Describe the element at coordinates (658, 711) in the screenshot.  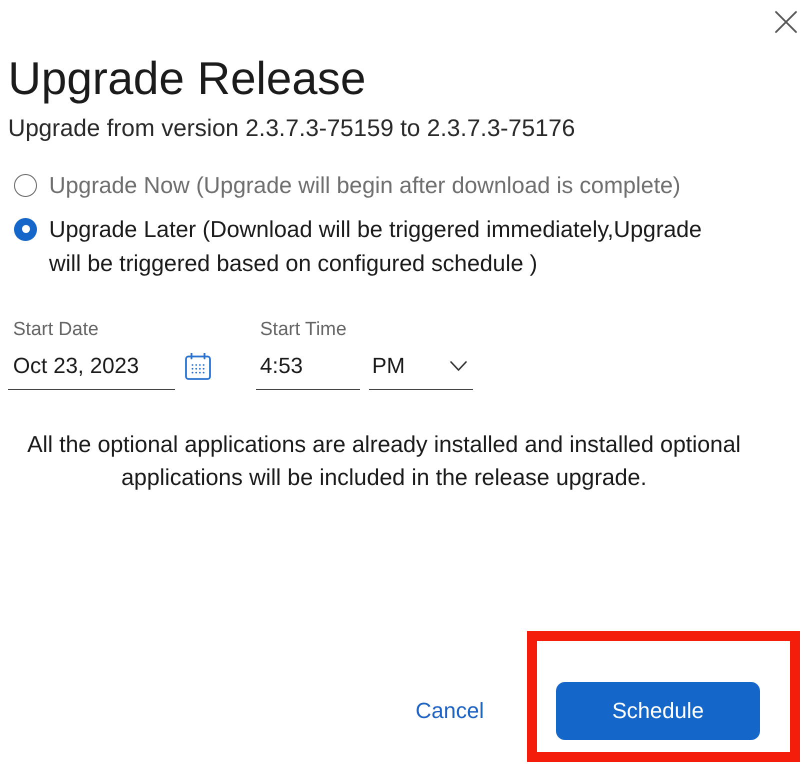
I see `schedule-button: Schedule` at that location.